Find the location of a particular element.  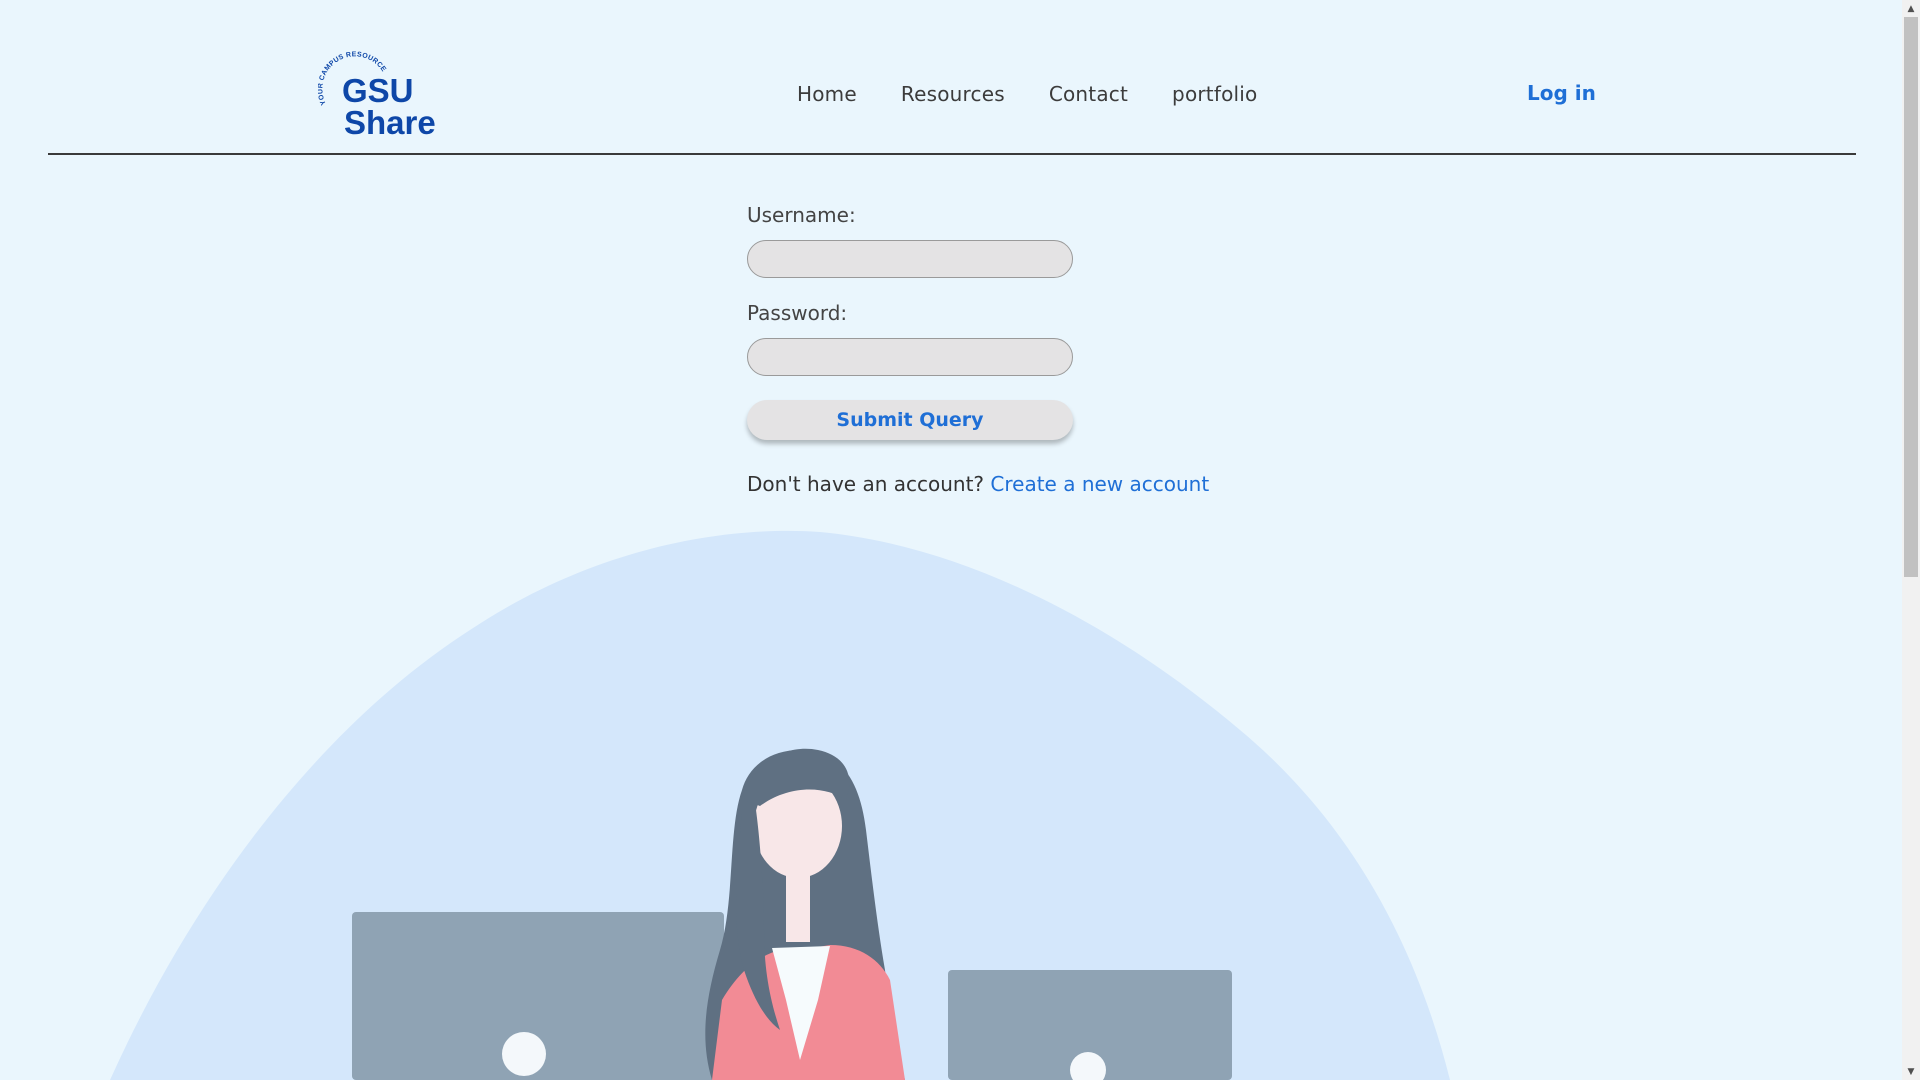

right-laptop is located at coordinates (1090, 1025).